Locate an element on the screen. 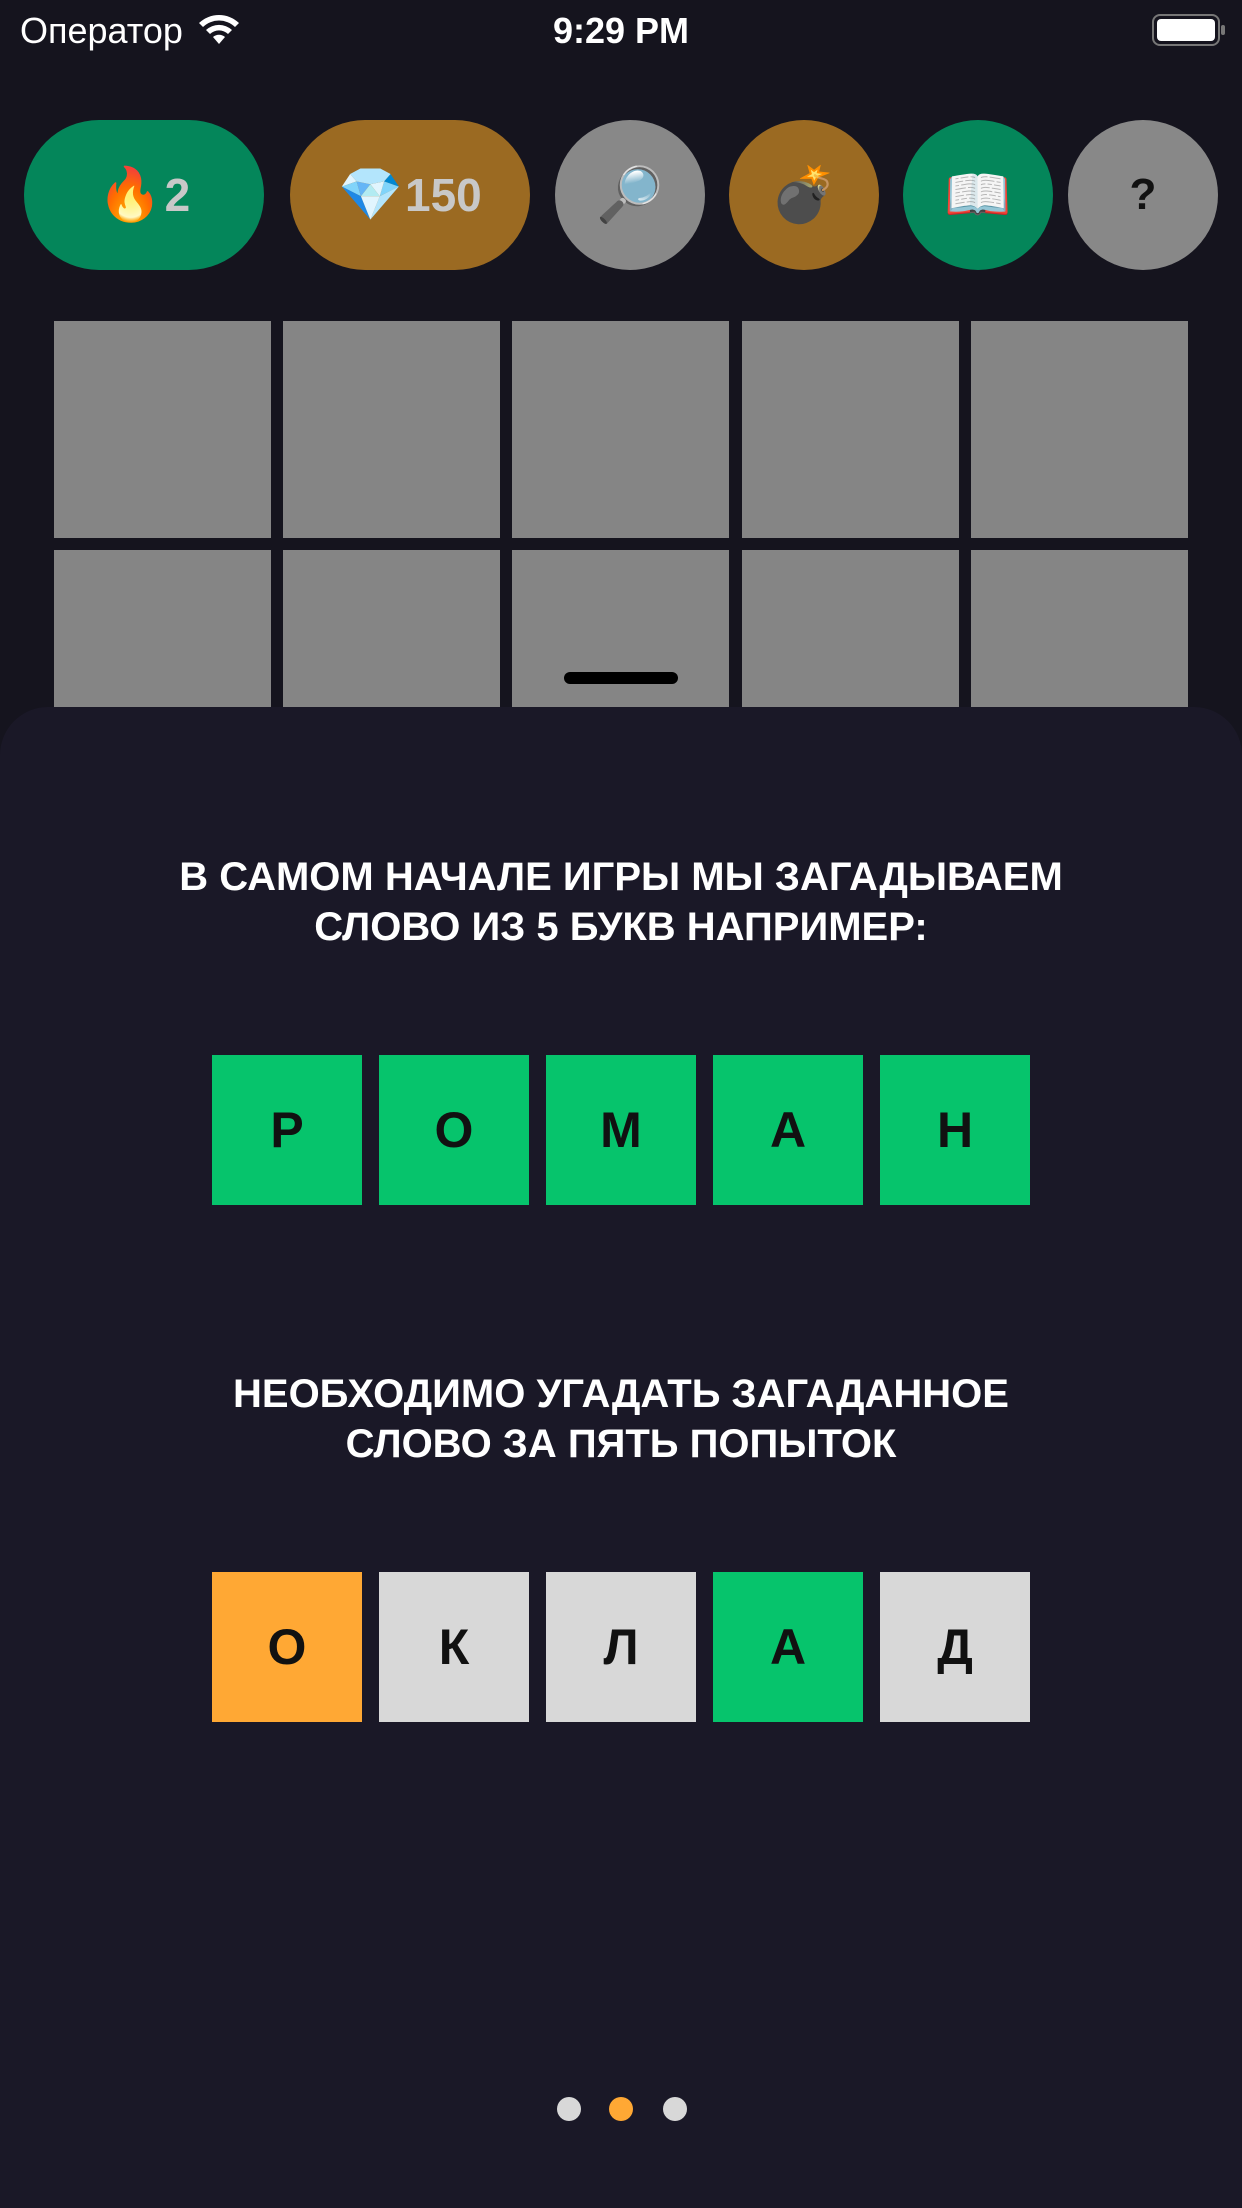 The image size is (1242, 2208). fire-icon: 🔥 is located at coordinates (130, 195).